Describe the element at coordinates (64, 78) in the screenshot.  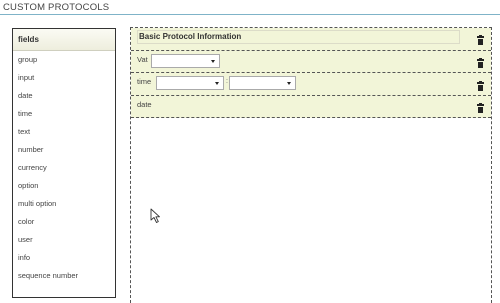
I see `field-item-input: input` at that location.